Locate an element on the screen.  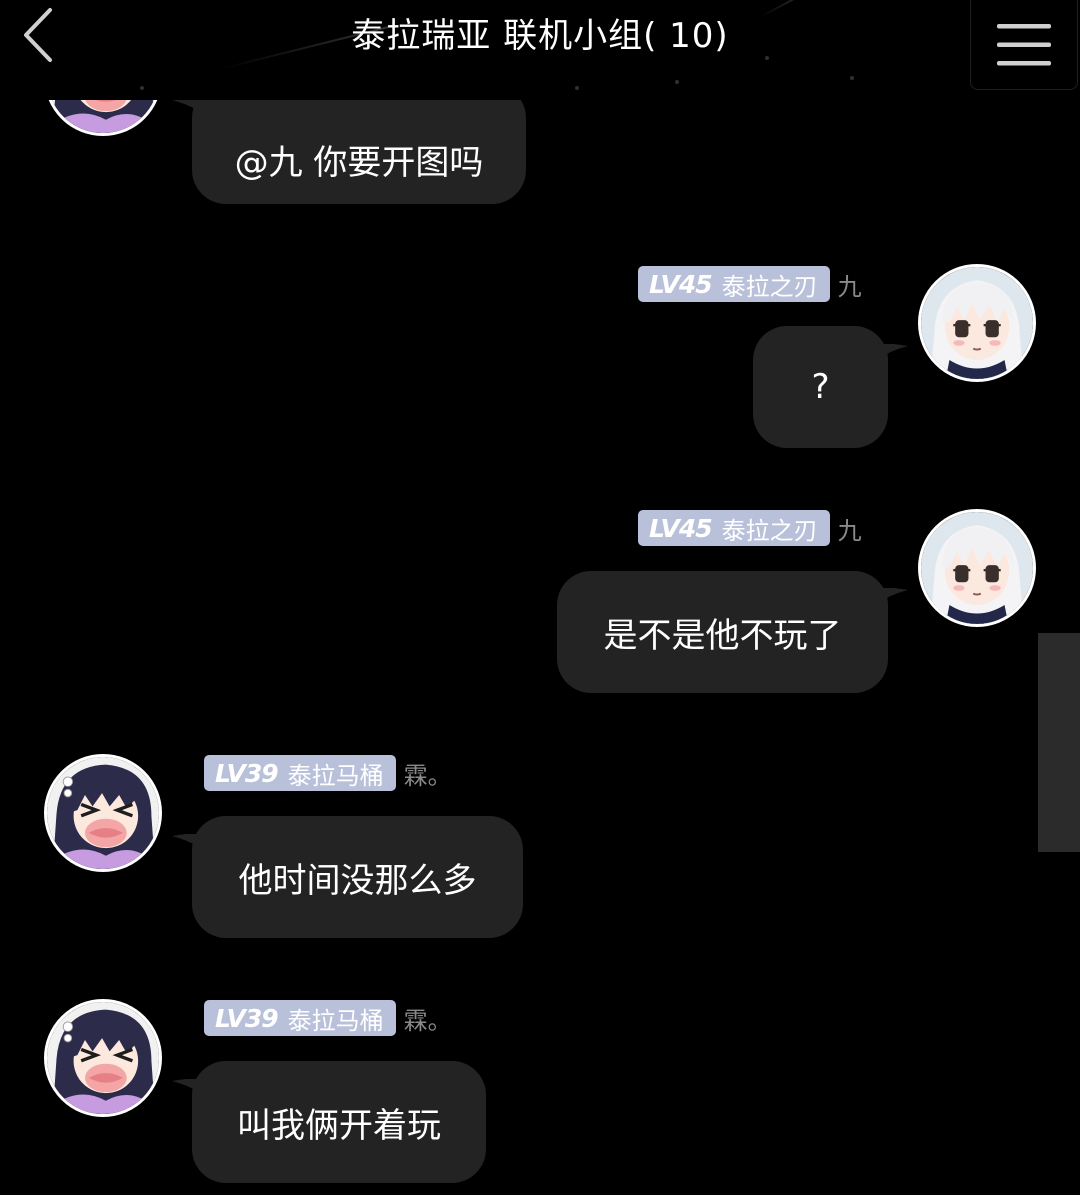
message-bubble: @九 你要开图吗 is located at coordinates (359, 152).